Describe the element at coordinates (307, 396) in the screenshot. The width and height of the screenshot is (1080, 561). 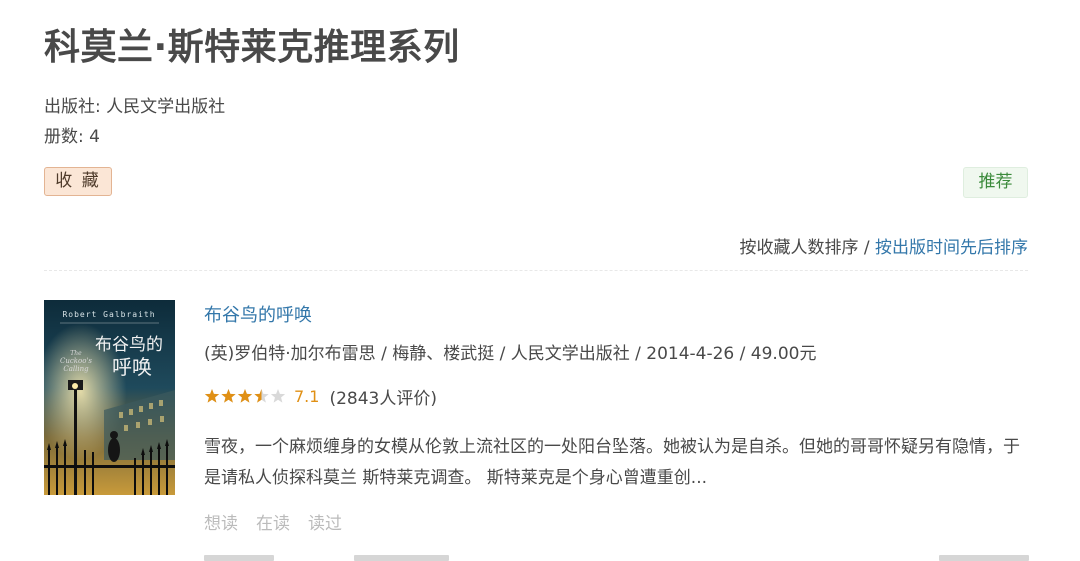
I see `rating-score: 7.1` at that location.